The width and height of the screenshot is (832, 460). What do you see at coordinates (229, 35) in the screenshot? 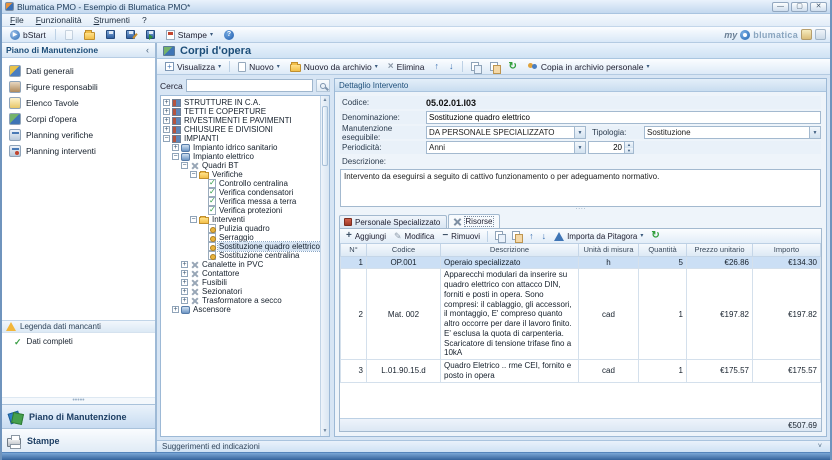
I see `help-button: ?` at bounding box center [229, 35].